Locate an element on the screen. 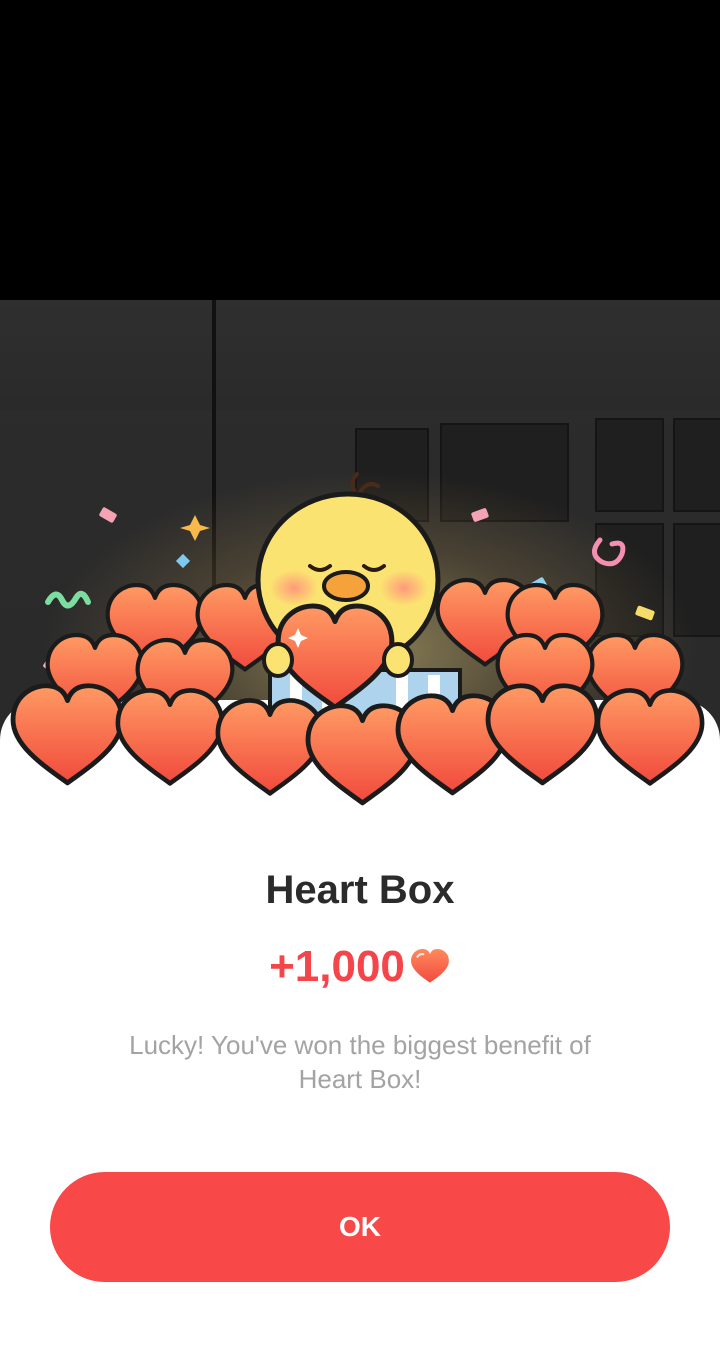 The height and width of the screenshot is (1358, 720). reward-amount-row: +1,000 is located at coordinates (360, 967).